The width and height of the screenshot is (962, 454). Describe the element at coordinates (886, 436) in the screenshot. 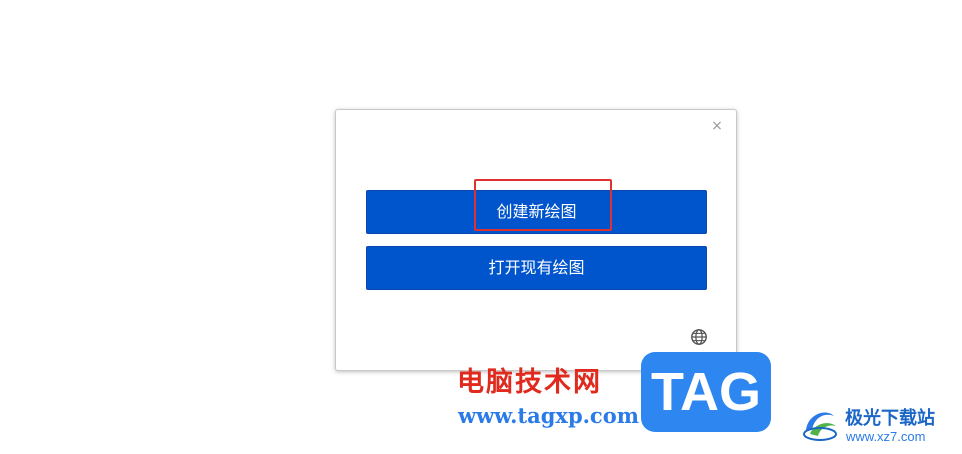

I see `watermark-brand2-url: www.xz7.com` at that location.